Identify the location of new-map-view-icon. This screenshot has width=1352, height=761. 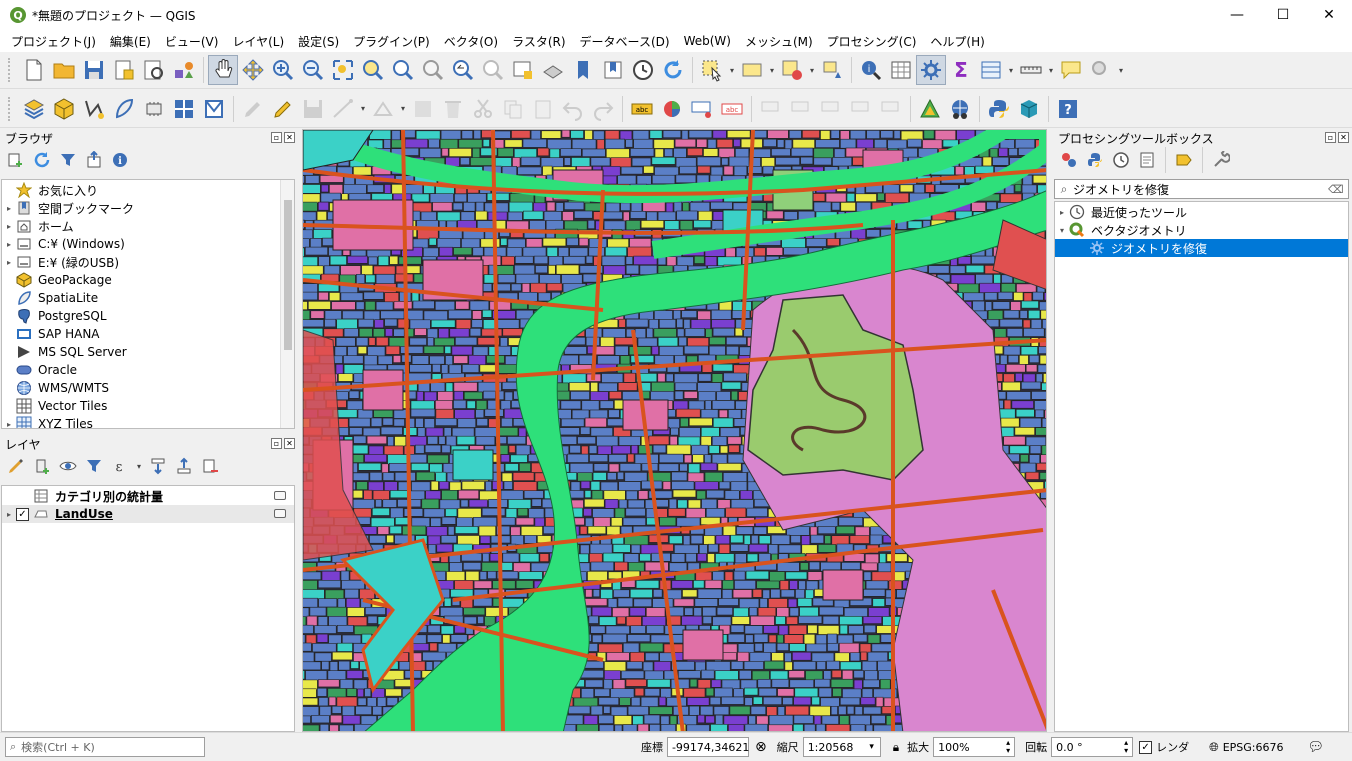
(523, 70).